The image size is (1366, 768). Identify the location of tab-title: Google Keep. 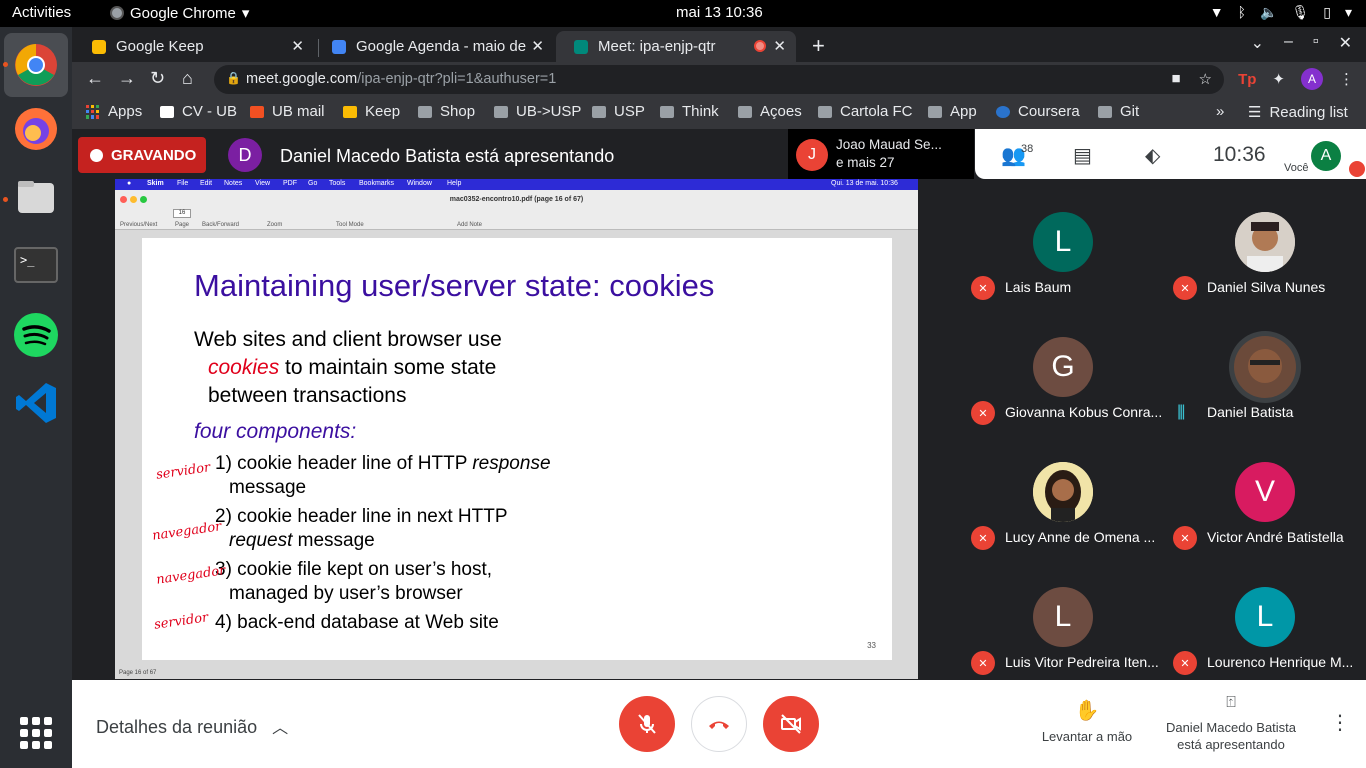
(160, 46).